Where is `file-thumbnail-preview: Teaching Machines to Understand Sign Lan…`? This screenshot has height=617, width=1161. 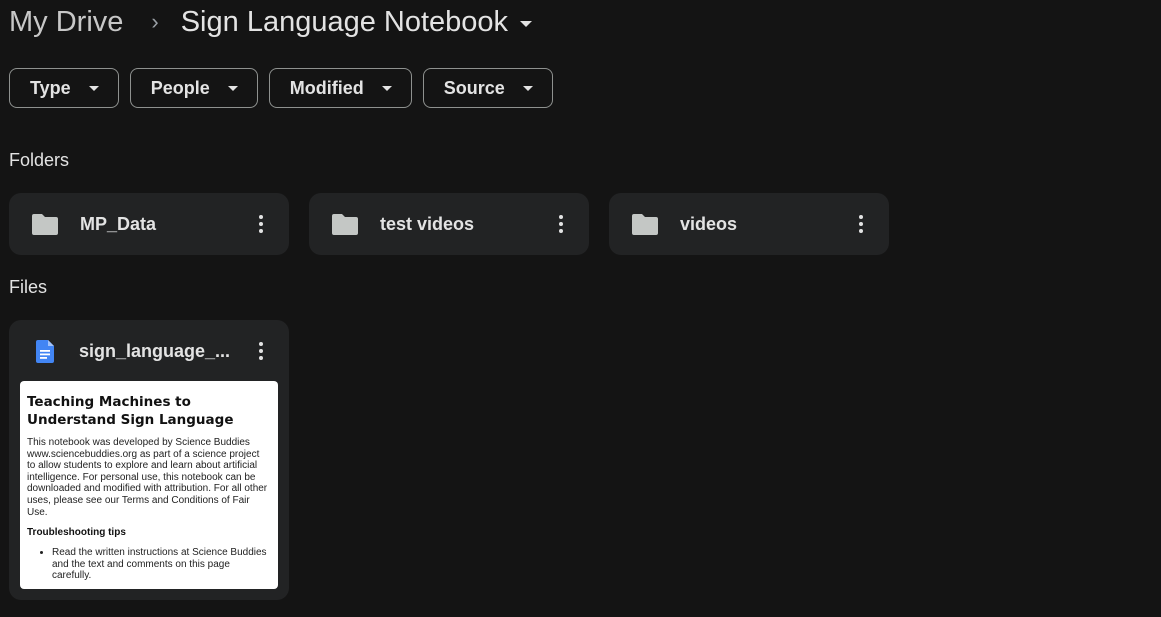 file-thumbnail-preview: Teaching Machines to Understand Sign Lan… is located at coordinates (149, 485).